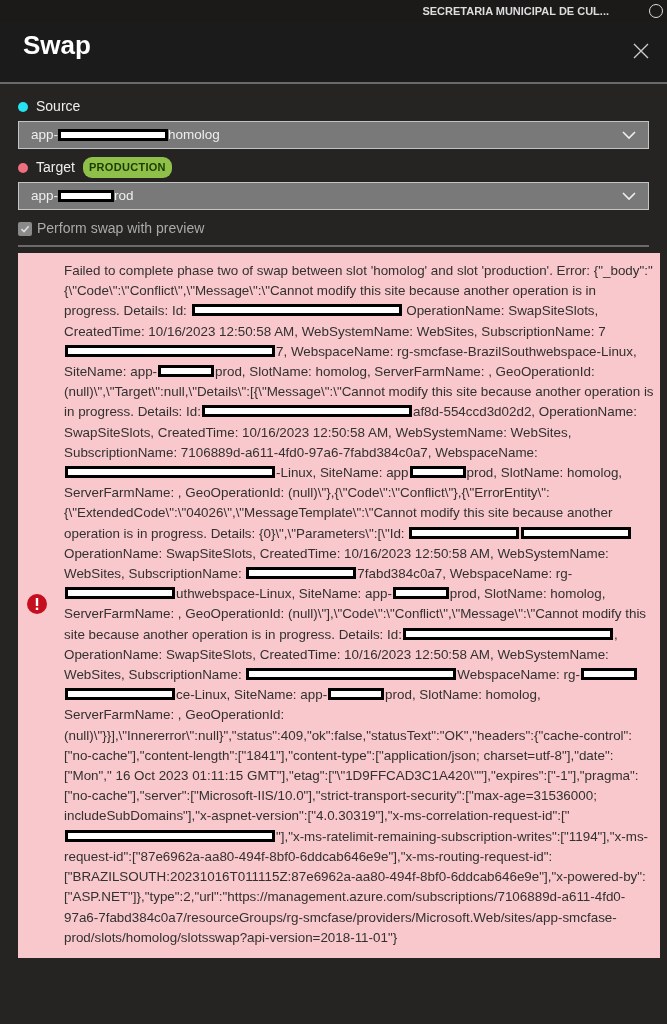 The width and height of the screenshot is (667, 1024). What do you see at coordinates (333, 196) in the screenshot?
I see `target-dropdown: app- rod` at bounding box center [333, 196].